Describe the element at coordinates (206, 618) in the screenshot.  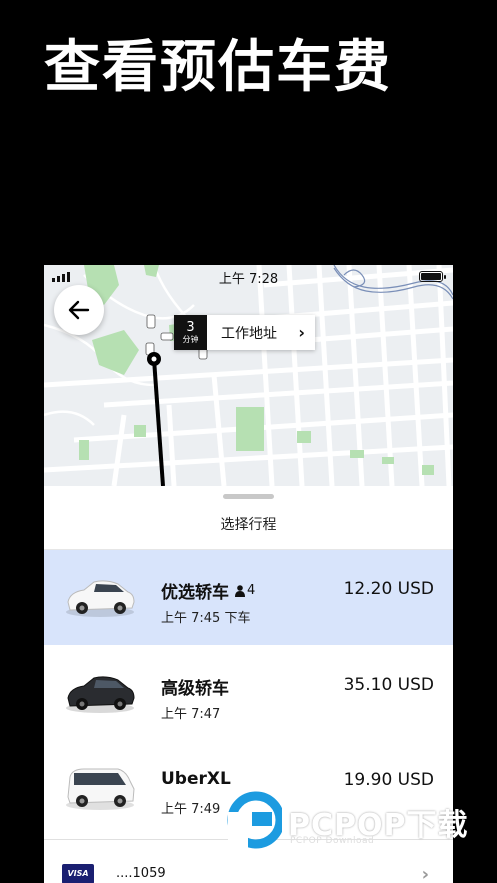
I see `ride-dropoff-time: 上午 7:45 下车` at that location.